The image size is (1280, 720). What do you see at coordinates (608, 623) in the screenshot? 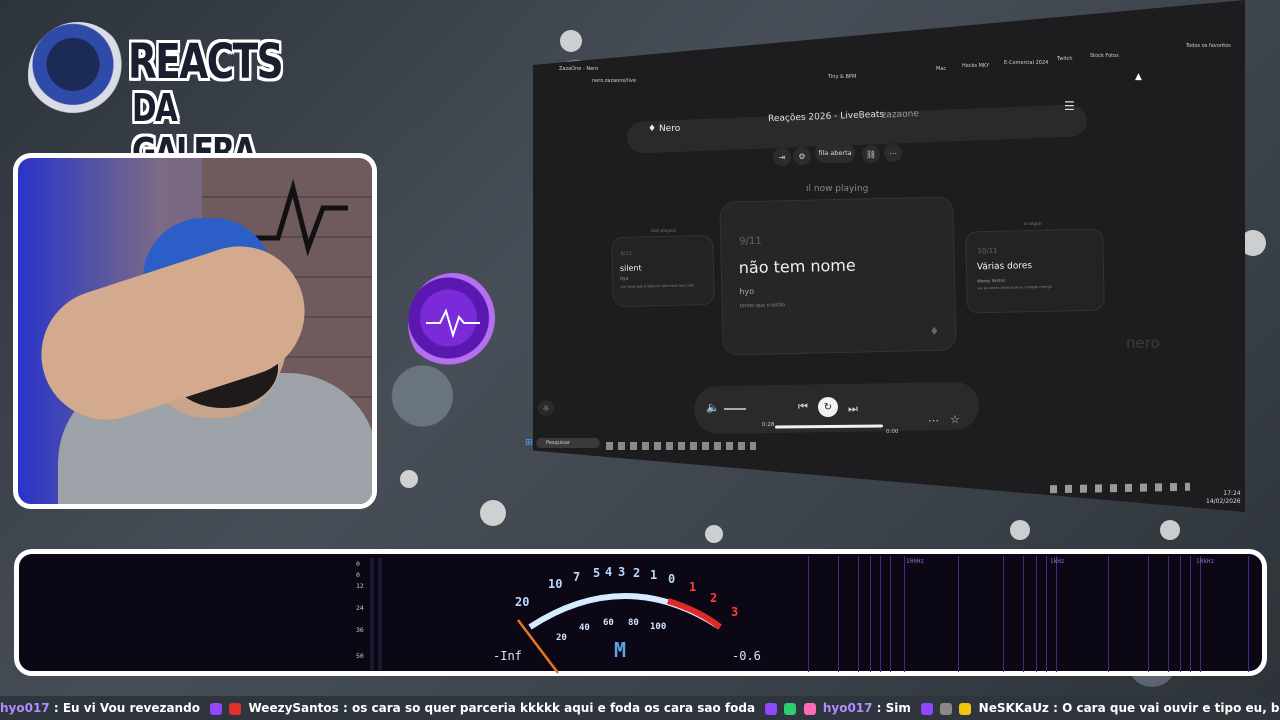
I see `vu-percent-label: 60` at bounding box center [608, 623].